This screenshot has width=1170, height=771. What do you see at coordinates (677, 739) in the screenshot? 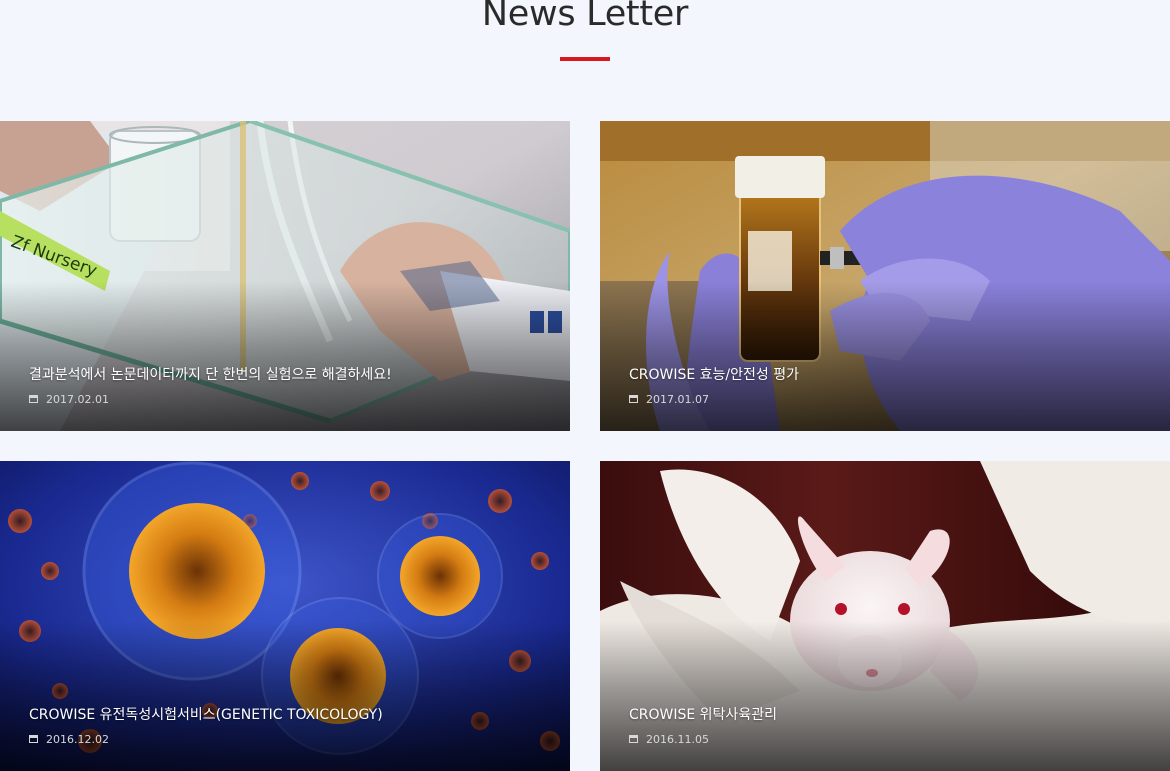
I see `news-card-date: 2016.11.05` at bounding box center [677, 739].